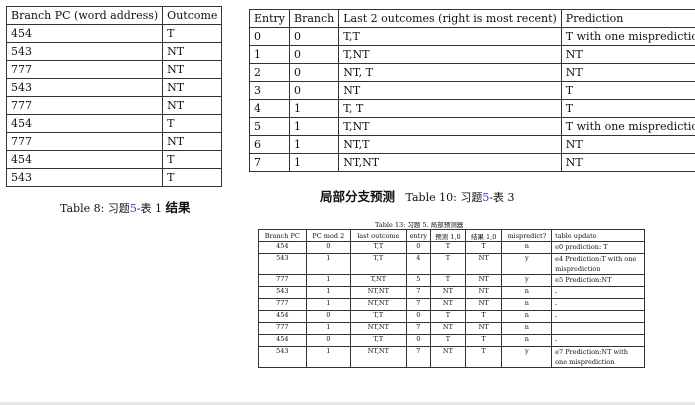 This screenshot has width=695, height=405. Describe the element at coordinates (598, 235) in the screenshot. I see `table-13-header-table-update: table update` at that location.